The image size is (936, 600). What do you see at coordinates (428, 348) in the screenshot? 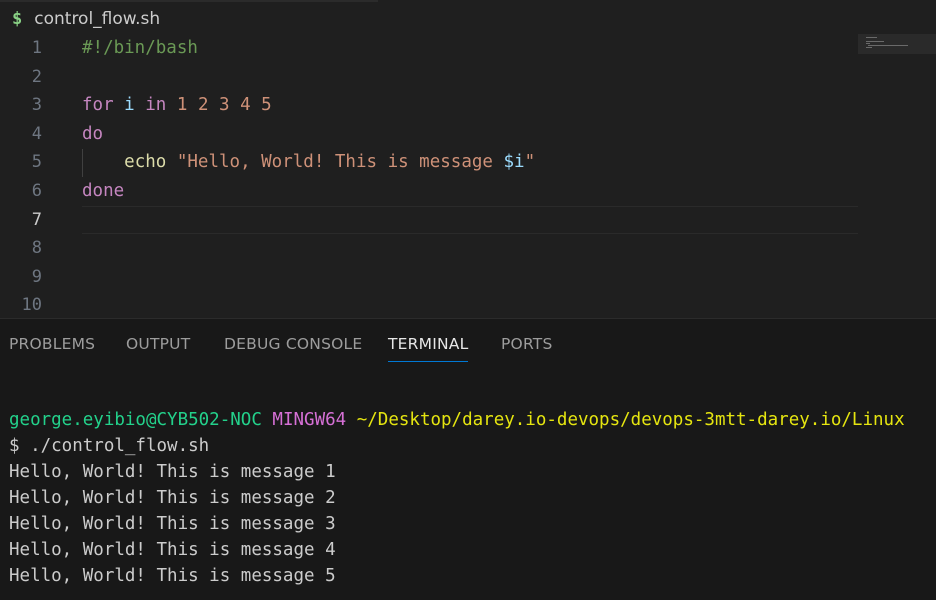
I see `tab-terminal: TERMINAL` at bounding box center [428, 348].